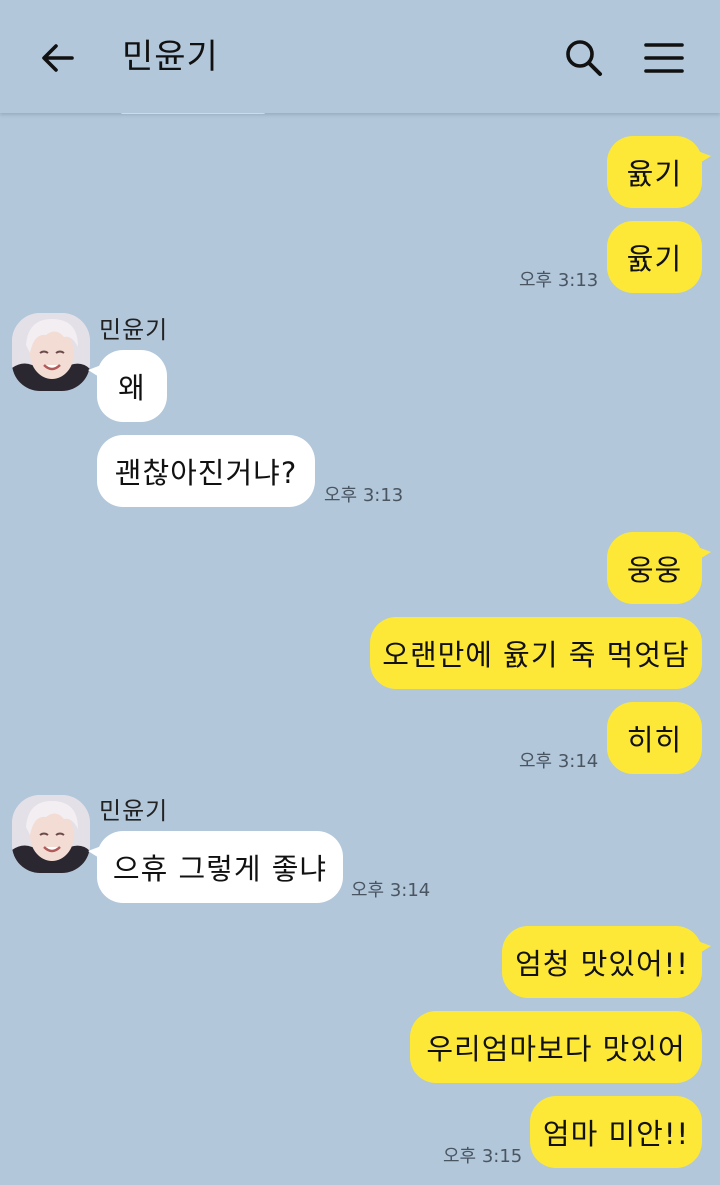 The height and width of the screenshot is (1185, 720). Describe the element at coordinates (556, 1047) in the screenshot. I see `my-message-bubble: 우리엄마보다 맛있어` at that location.